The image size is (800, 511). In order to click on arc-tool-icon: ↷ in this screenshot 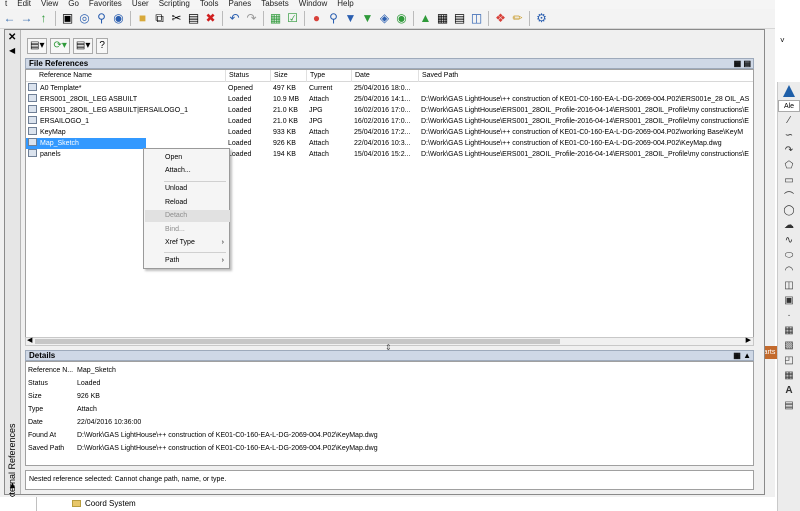, I will do `click(789, 150)`.